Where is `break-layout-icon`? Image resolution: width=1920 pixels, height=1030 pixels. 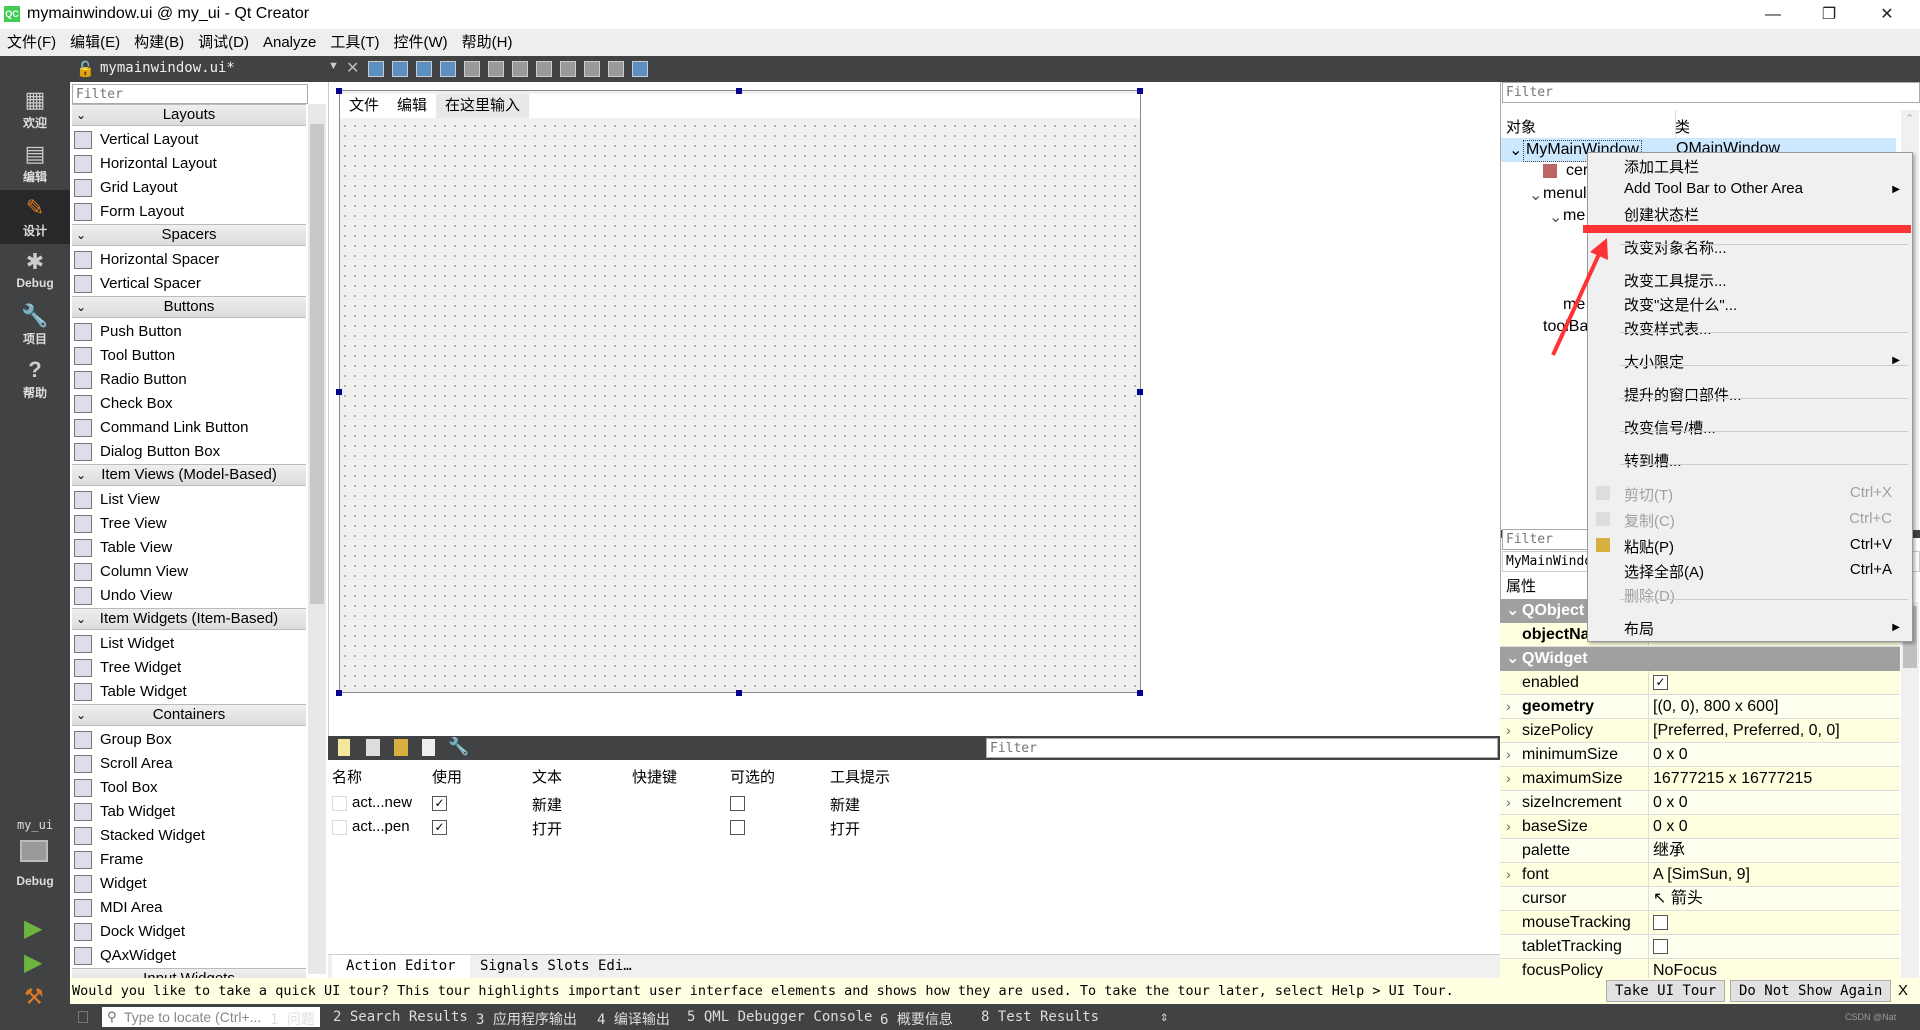 break-layout-icon is located at coordinates (616, 69).